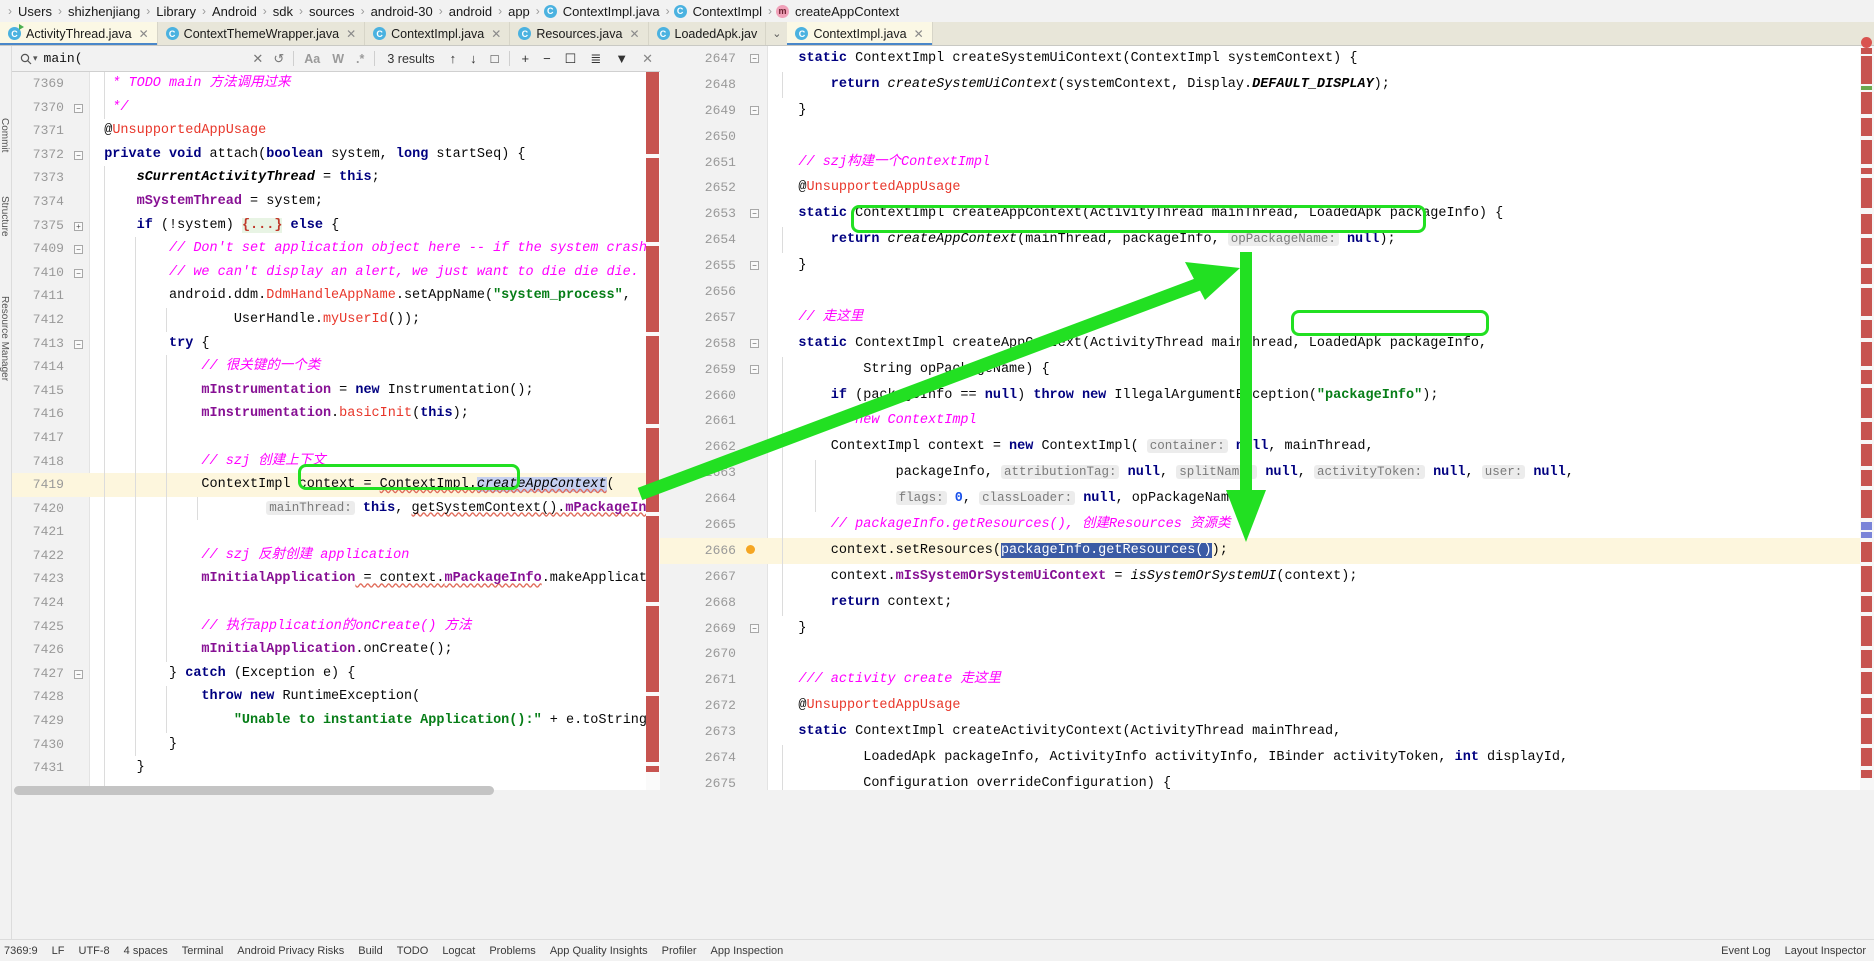 The image size is (1874, 961). What do you see at coordinates (336, 226) in the screenshot?
I see `code-line: 7375 + if (!system) {...} else {` at bounding box center [336, 226].